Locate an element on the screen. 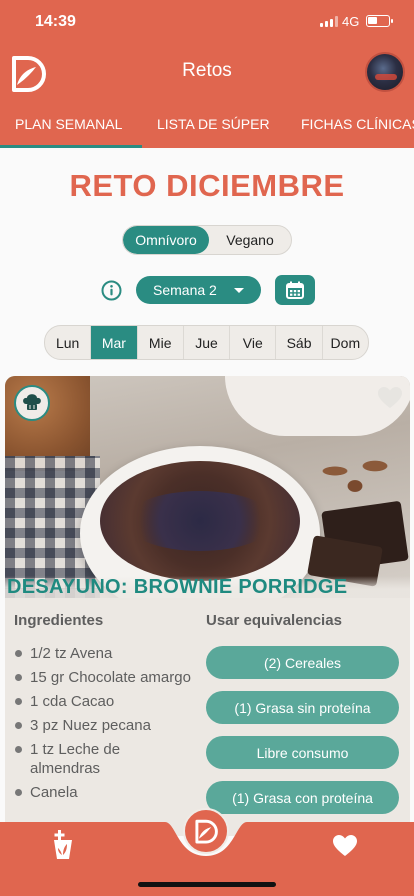  ingredient-item: 1 cda Cacao is located at coordinates (104, 701).